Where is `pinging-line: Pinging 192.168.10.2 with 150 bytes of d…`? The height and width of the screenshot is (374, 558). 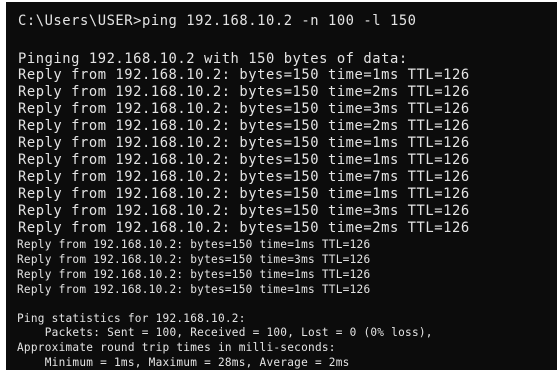
pinging-line: Pinging 192.168.10.2 with 150 bytes of d… is located at coordinates (213, 59).